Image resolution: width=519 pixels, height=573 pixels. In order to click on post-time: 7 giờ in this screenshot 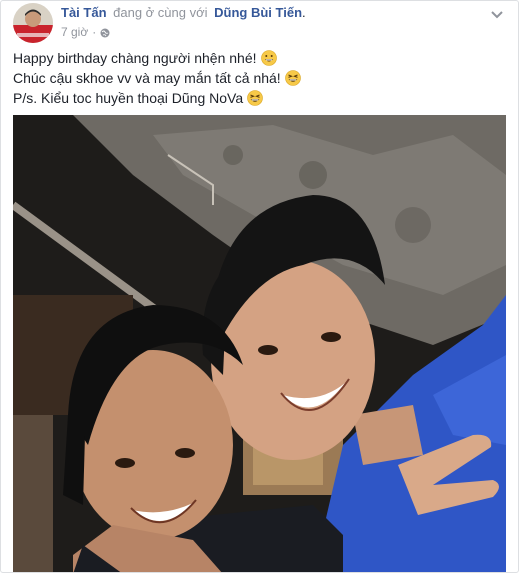, I will do `click(74, 32)`.